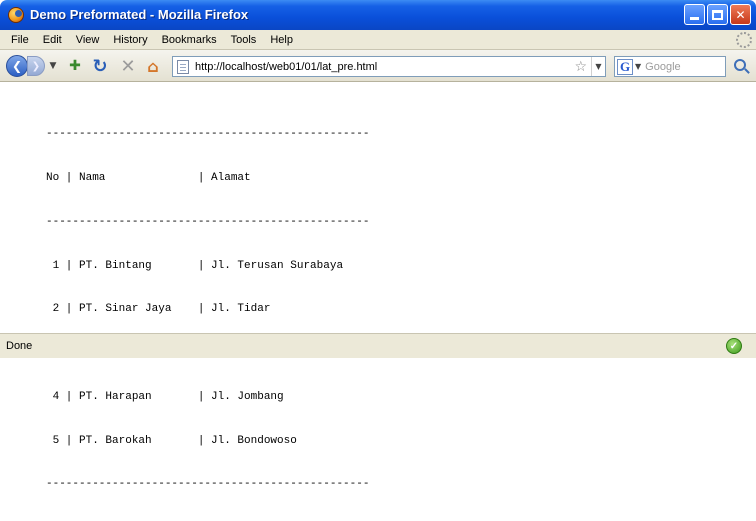 Image resolution: width=756 pixels, height=521 pixels. I want to click on search-box: G ▼ Google, so click(670, 66).